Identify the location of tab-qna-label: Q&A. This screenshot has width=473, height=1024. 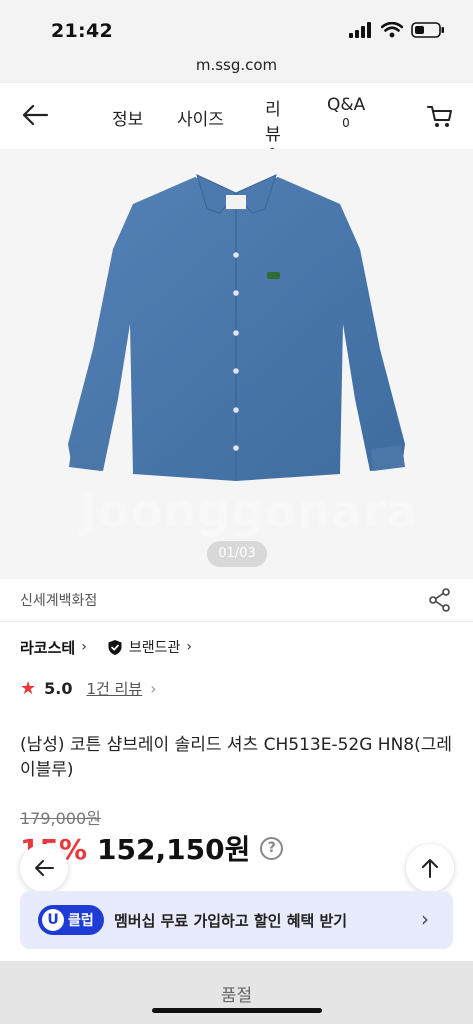
(346, 105).